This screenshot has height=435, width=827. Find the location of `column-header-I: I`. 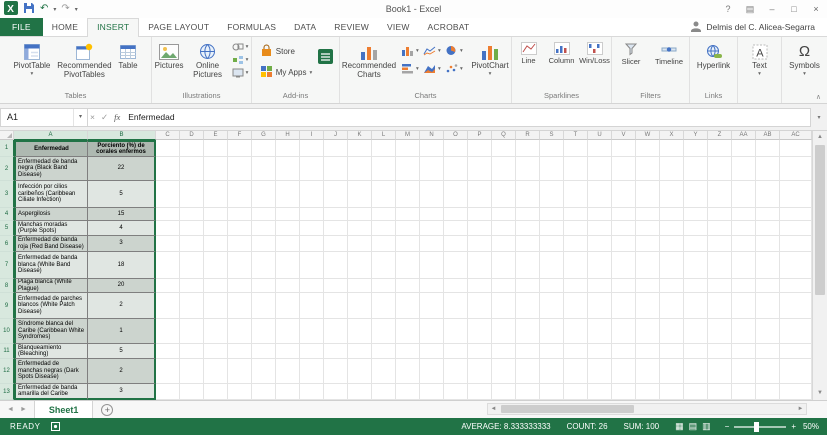

column-header-I: I is located at coordinates (312, 135).